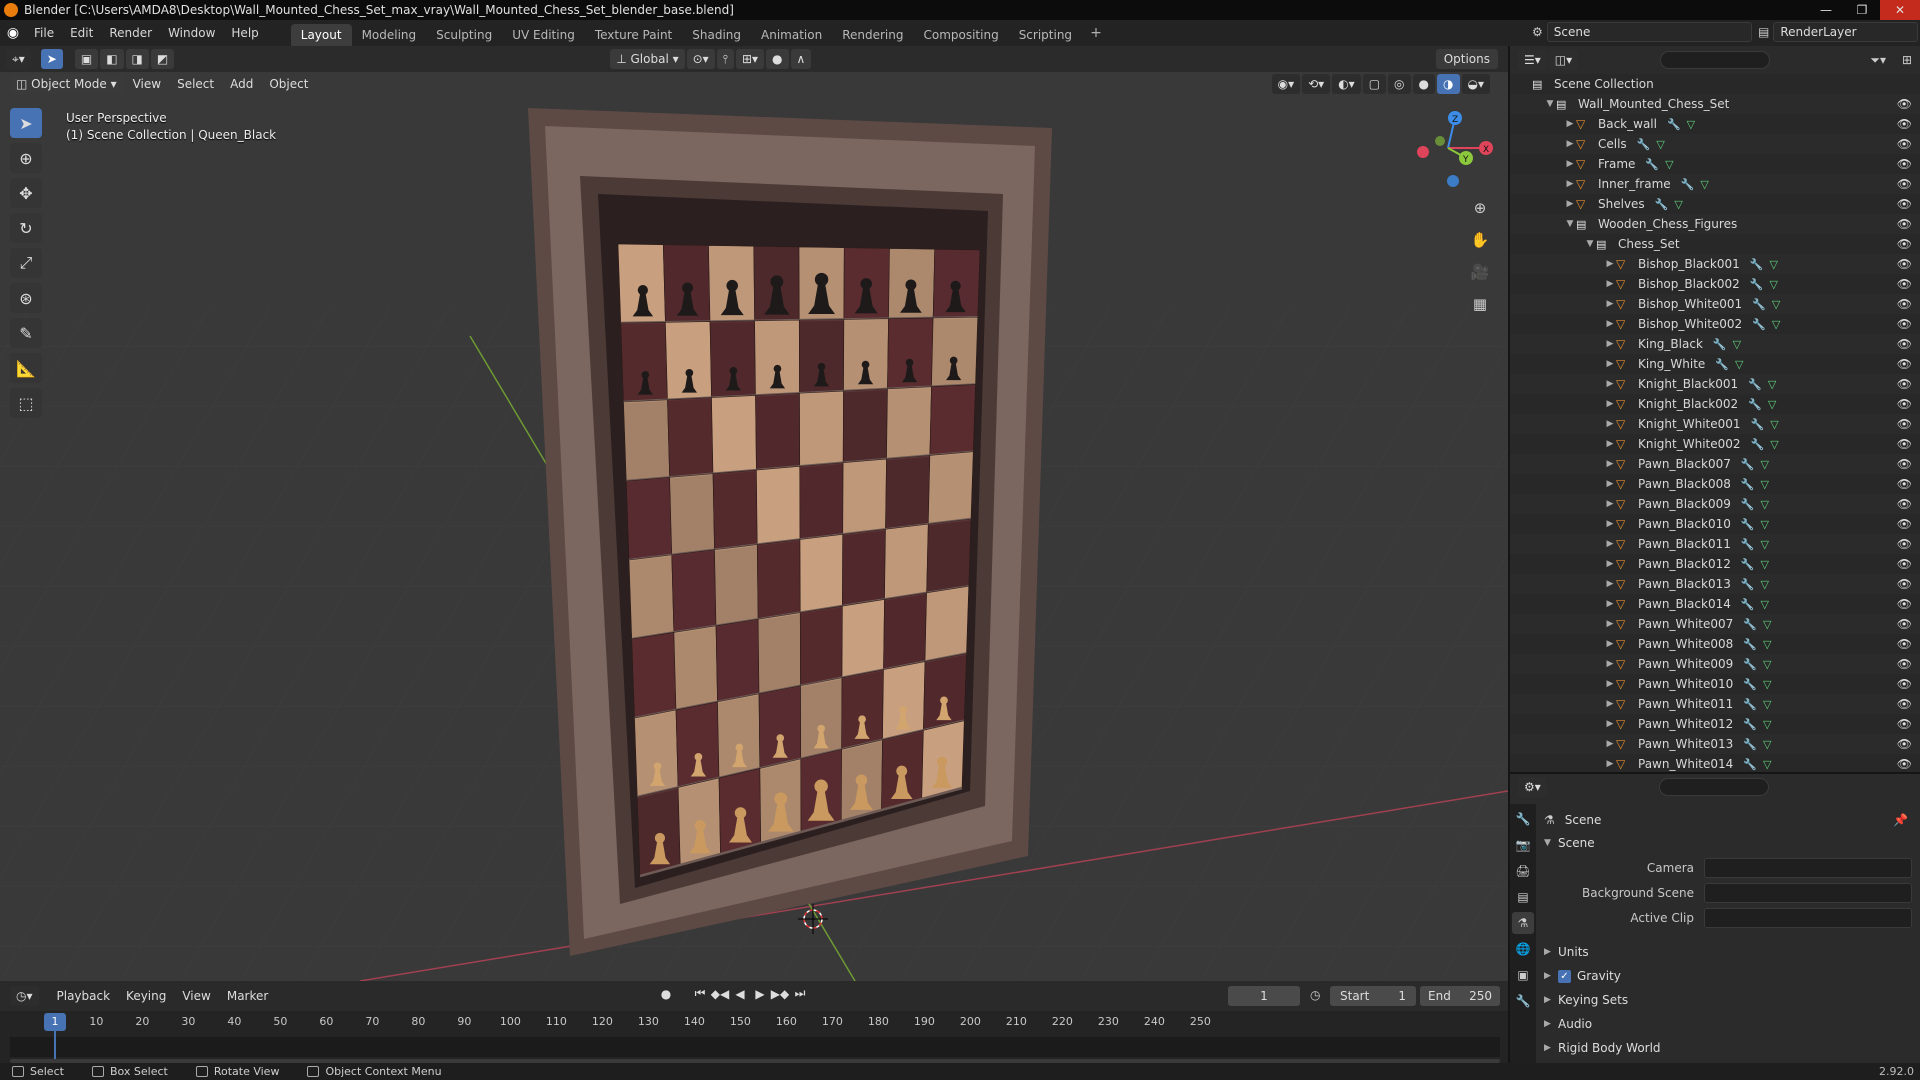 The width and height of the screenshot is (1920, 1080). Describe the element at coordinates (1715, 184) in the screenshot. I see `outliner-row: ▶ ▽ Inner_frame 🔧 ▽ 👁` at that location.